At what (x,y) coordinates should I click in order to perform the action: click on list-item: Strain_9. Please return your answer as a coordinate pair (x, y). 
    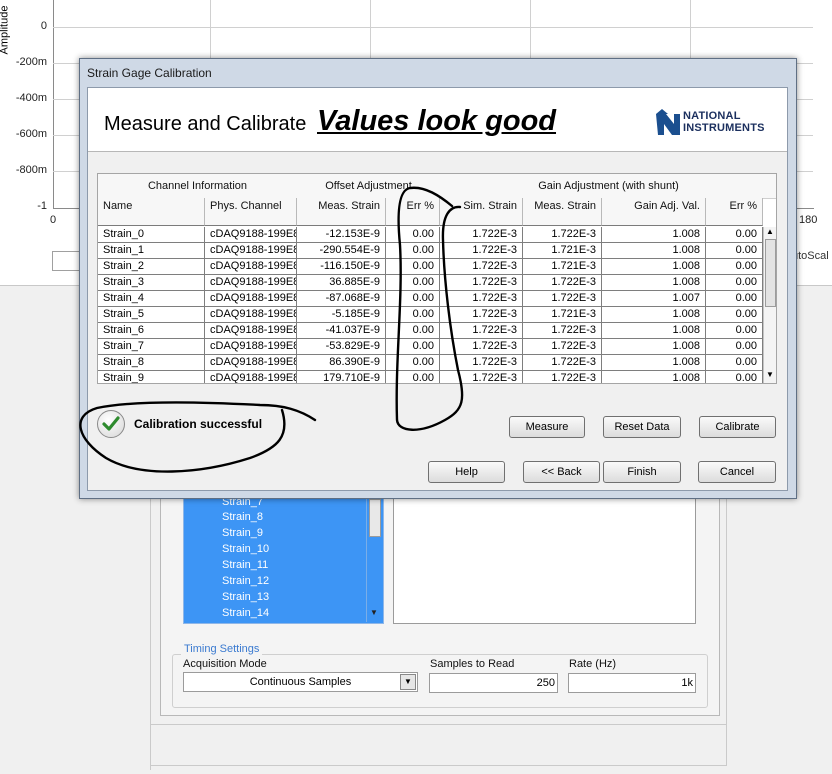
    Looking at the image, I should click on (242, 533).